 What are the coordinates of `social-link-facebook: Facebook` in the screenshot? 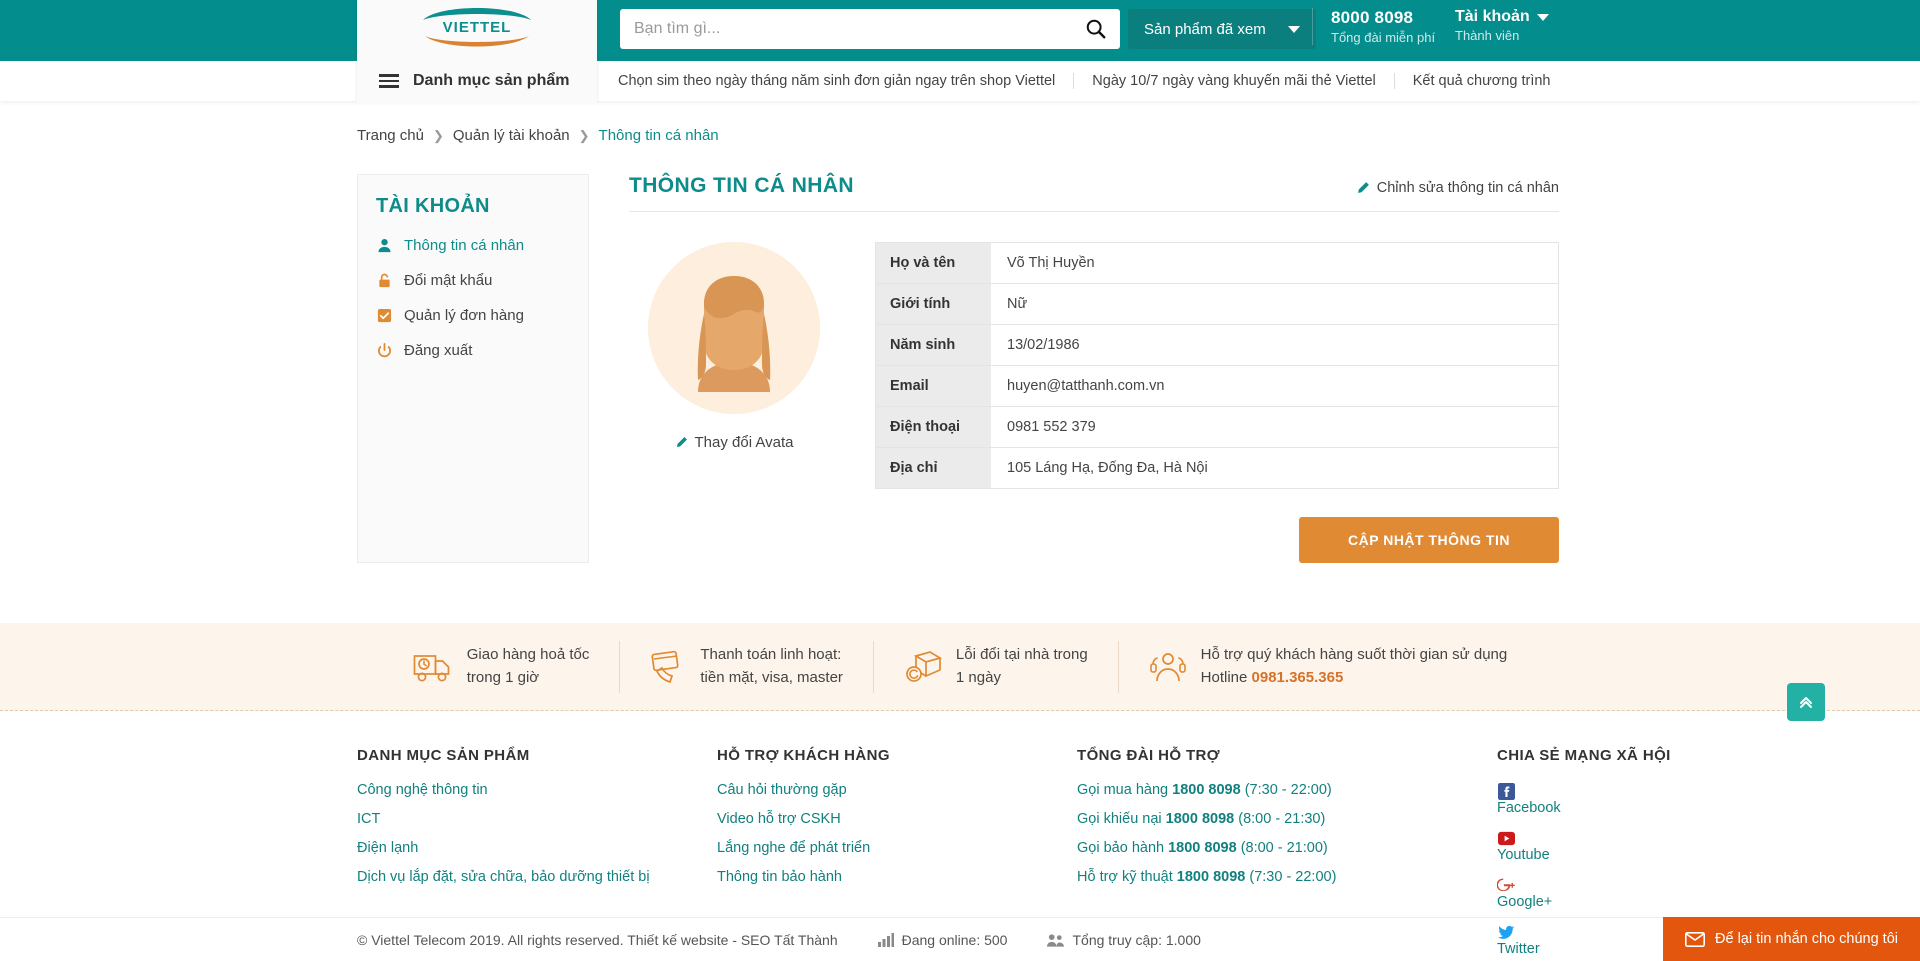 It's located at (1677, 799).